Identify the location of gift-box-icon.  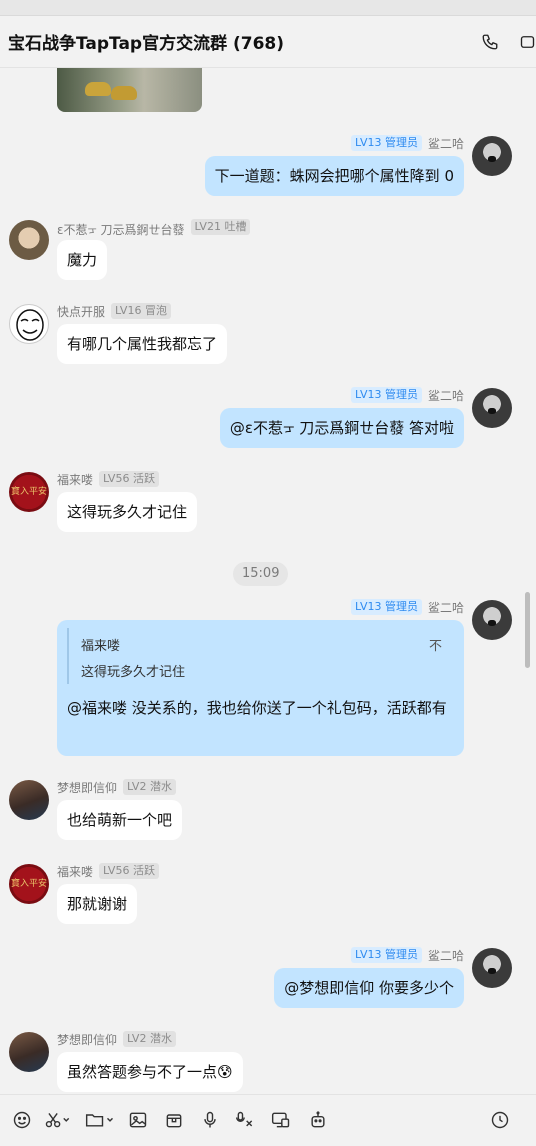
(174, 1120).